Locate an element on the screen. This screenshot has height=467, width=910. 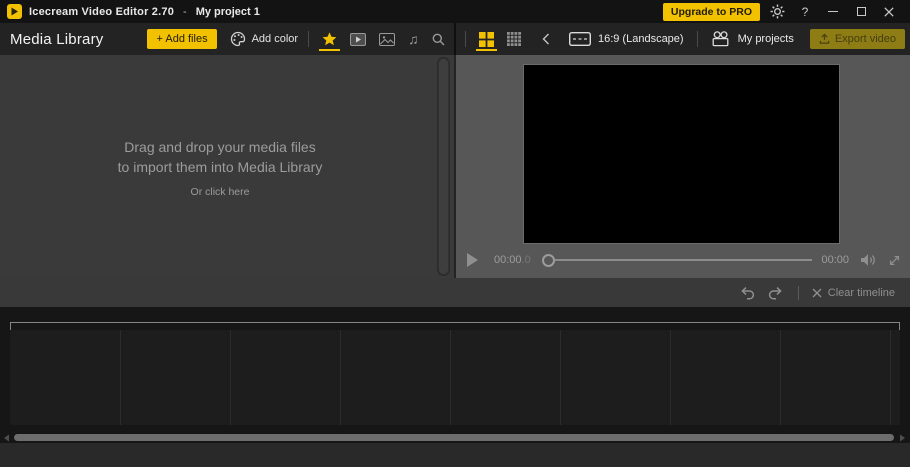
image-icon is located at coordinates (387, 39).